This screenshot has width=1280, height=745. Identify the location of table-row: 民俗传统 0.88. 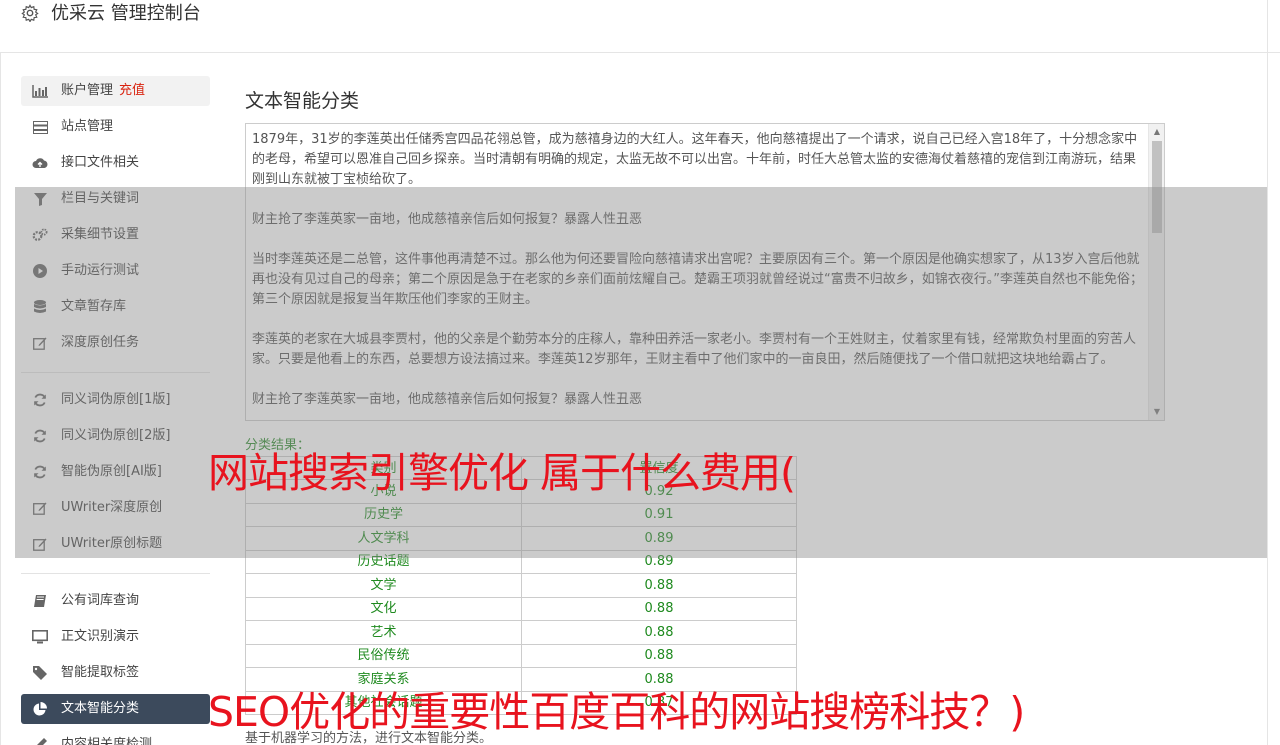
(521, 656).